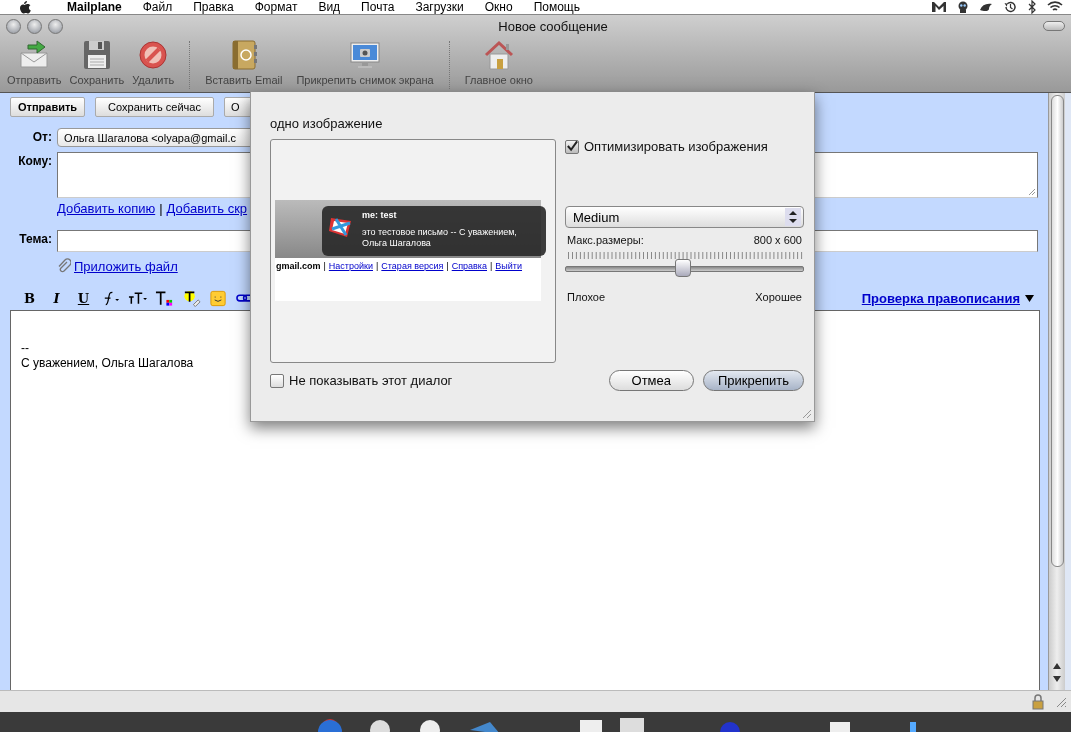 This screenshot has height=732, width=1071. What do you see at coordinates (327, 123) in the screenshot?
I see `dialog-title: одно изображение` at bounding box center [327, 123].